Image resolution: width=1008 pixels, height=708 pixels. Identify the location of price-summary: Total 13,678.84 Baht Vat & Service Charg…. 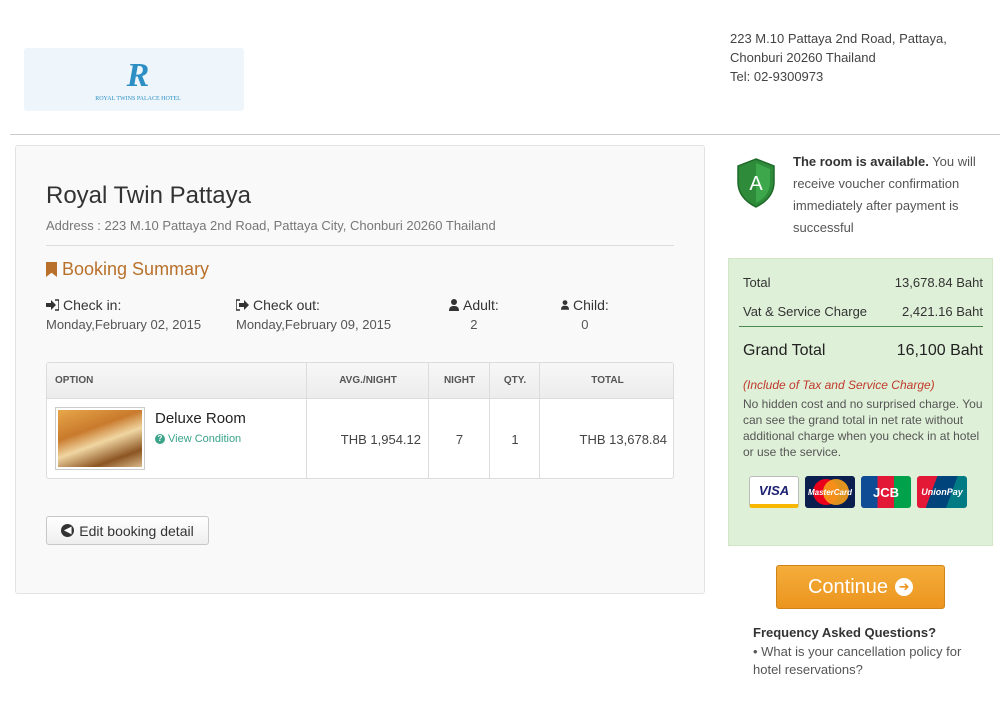
(860, 402).